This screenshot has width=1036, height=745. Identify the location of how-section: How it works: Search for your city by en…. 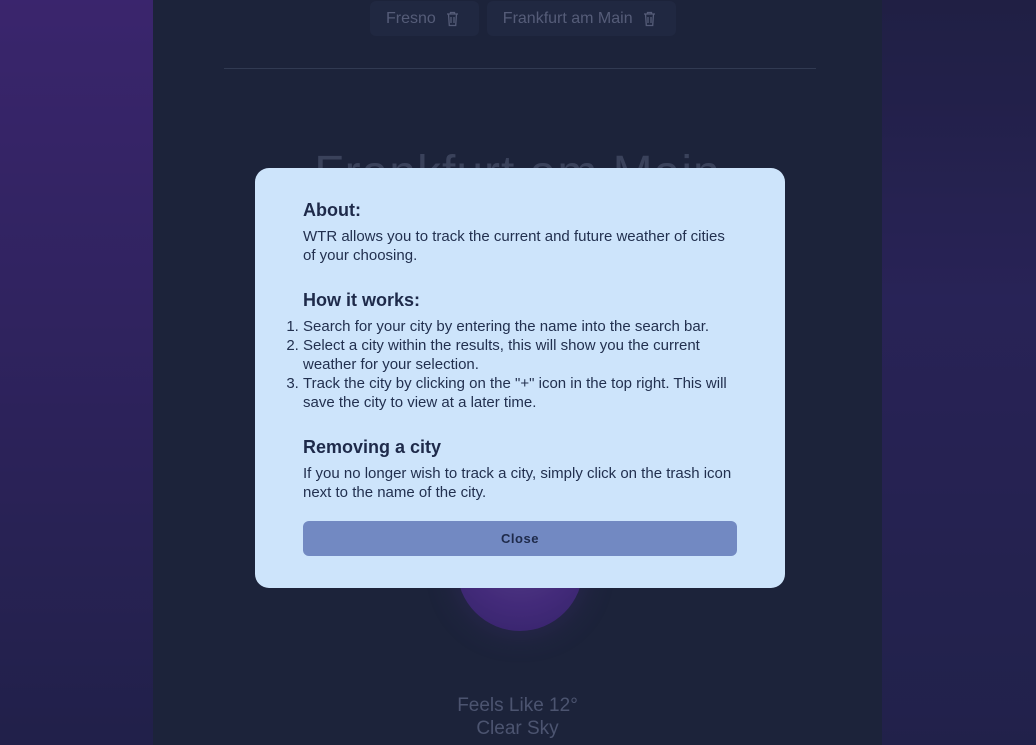
(520, 351).